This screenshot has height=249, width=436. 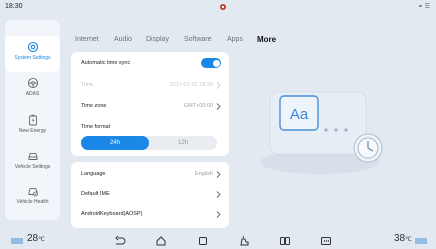 What do you see at coordinates (123, 39) in the screenshot?
I see `tab-audio: Audio` at bounding box center [123, 39].